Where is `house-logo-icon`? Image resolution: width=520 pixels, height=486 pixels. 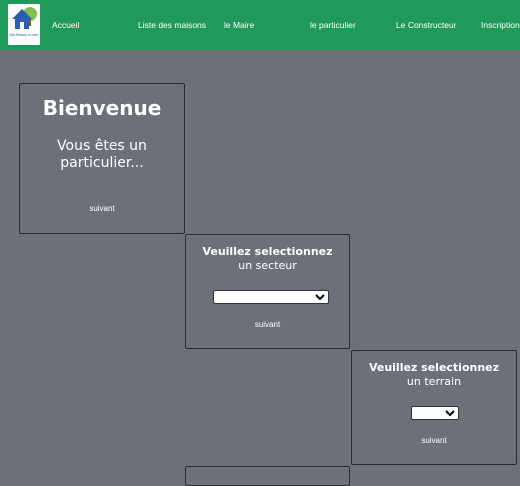
house-logo-icon is located at coordinates (24, 18).